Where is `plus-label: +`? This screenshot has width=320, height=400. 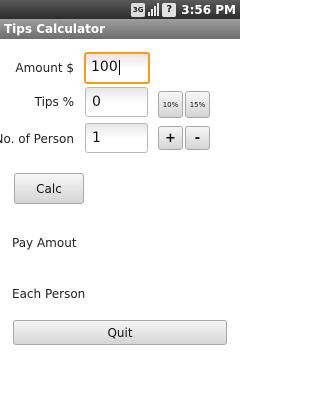 plus-label: + is located at coordinates (170, 138).